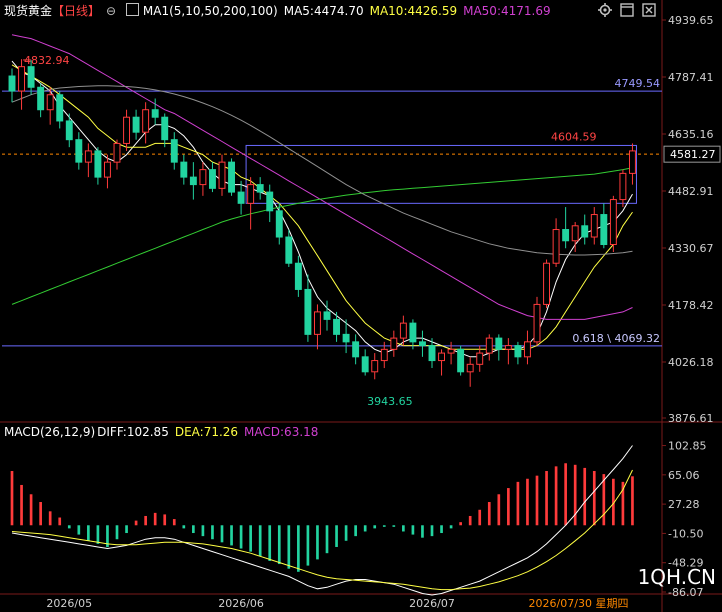 This screenshot has height=612, width=722. What do you see at coordinates (691, 134) in the screenshot?
I see `price-tick-label: 4635.16` at bounding box center [691, 134].